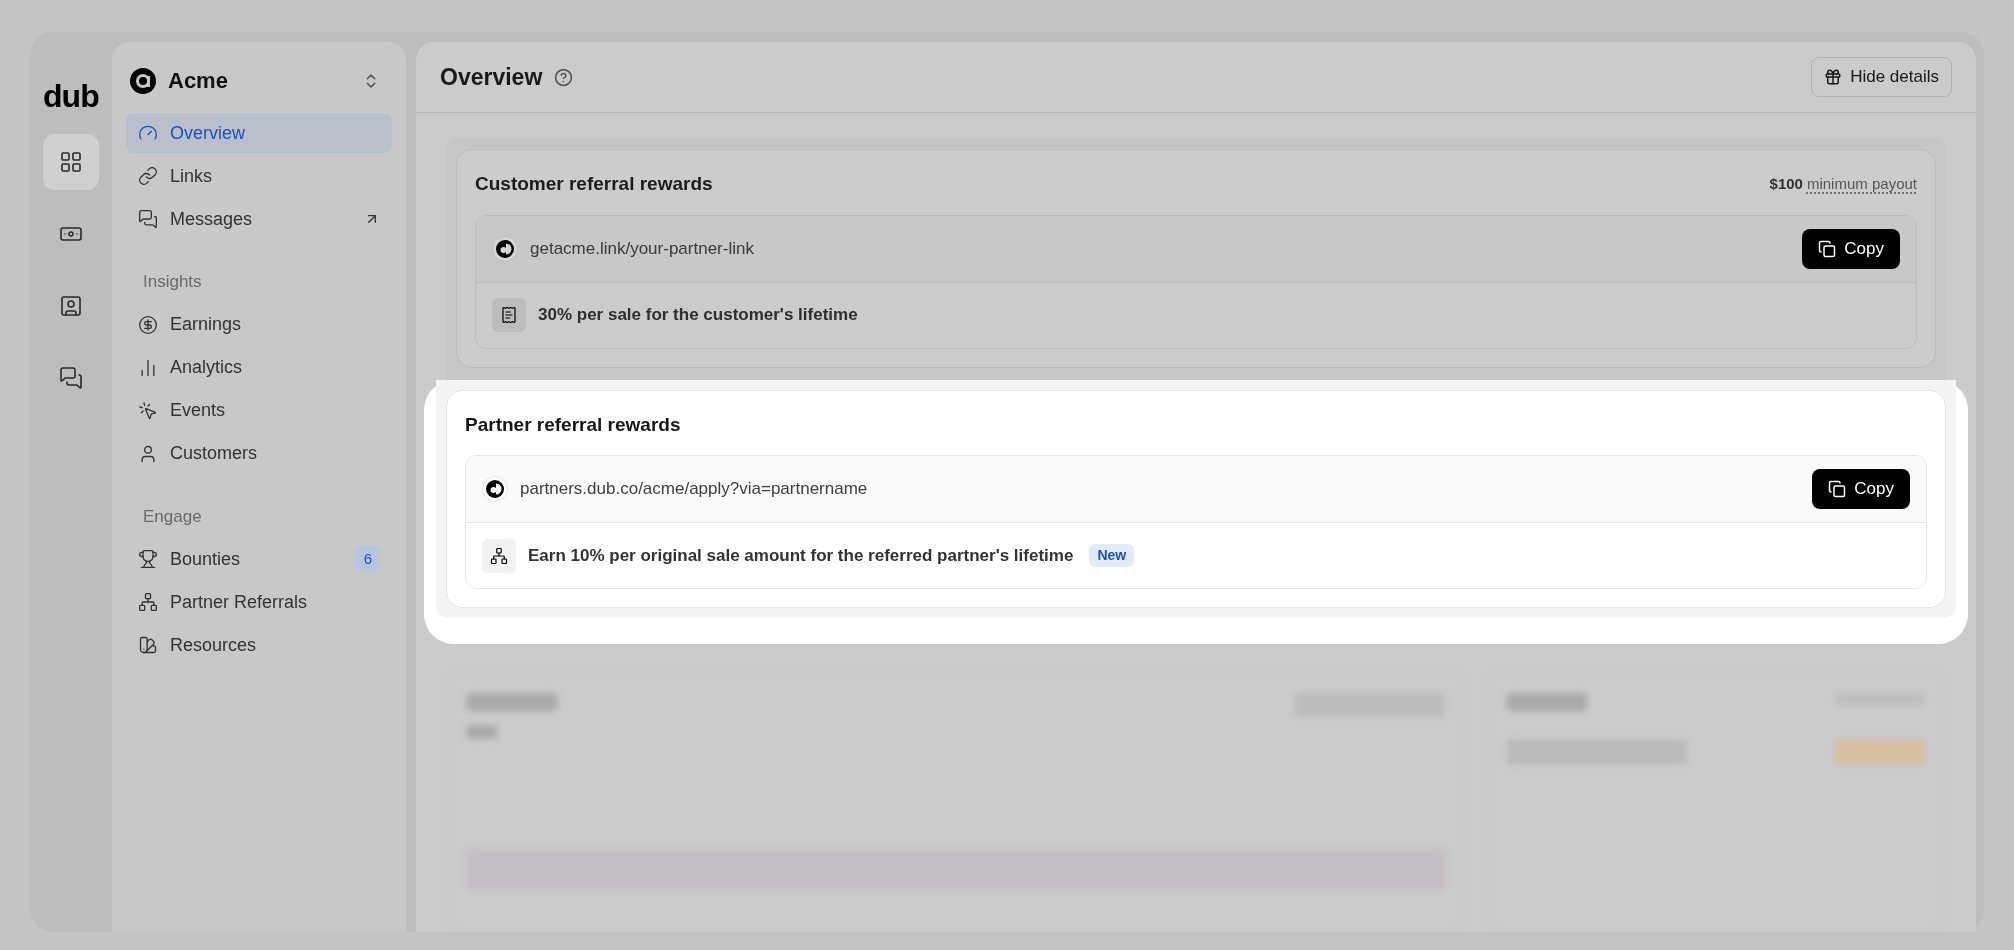 The height and width of the screenshot is (950, 2014). I want to click on rail-button, so click(71, 162).